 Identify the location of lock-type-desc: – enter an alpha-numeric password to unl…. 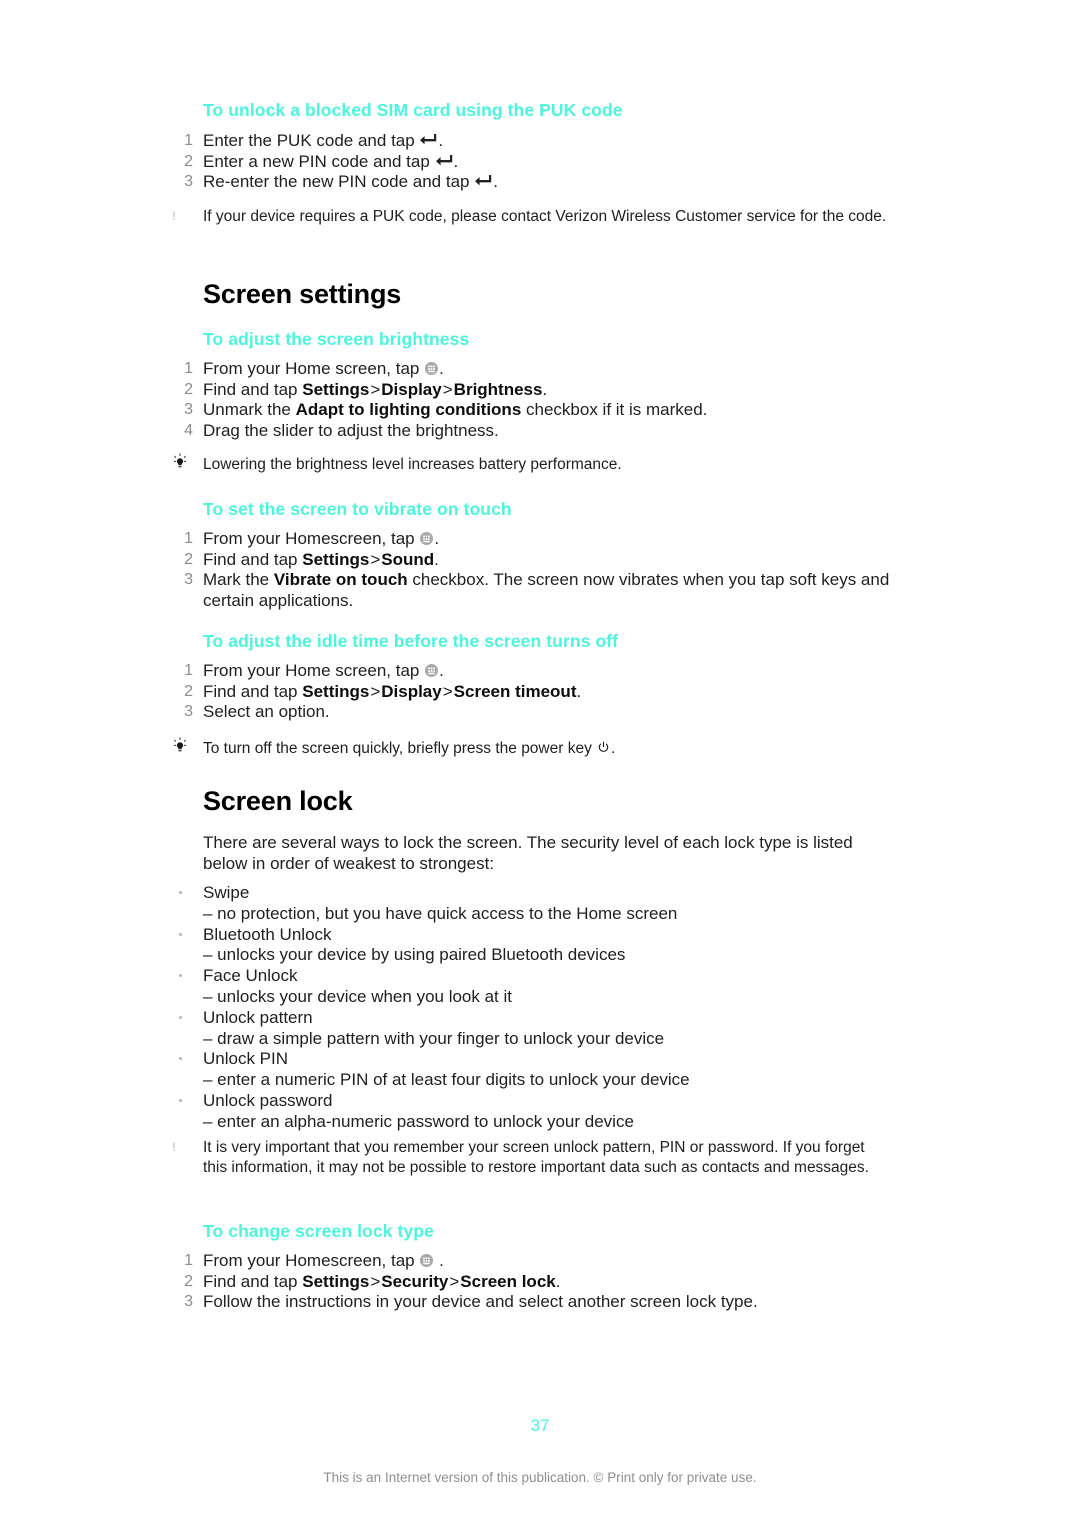
(418, 1121).